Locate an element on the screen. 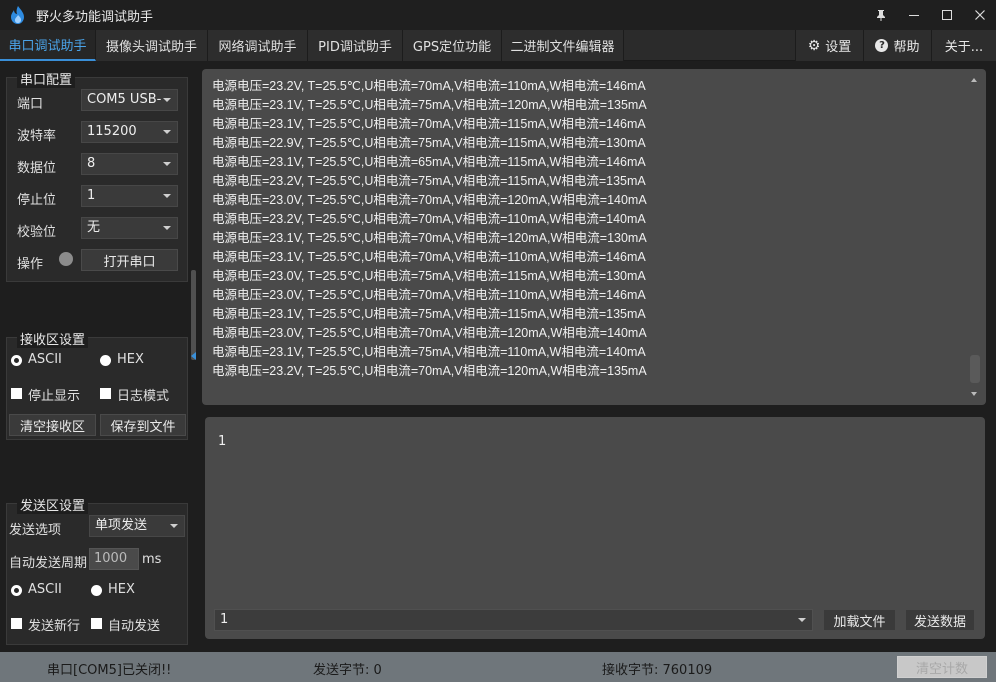 The width and height of the screenshot is (996, 682). send-ascii-radio is located at coordinates (16, 590).